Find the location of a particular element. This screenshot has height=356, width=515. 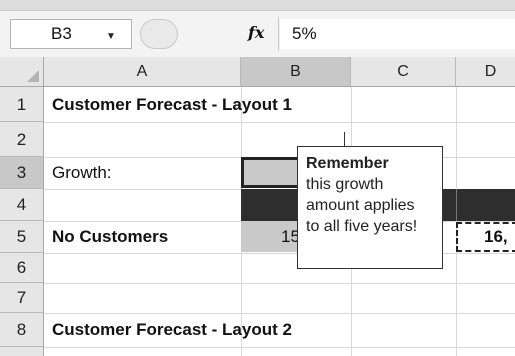

comment-line-3: to all five years! is located at coordinates (362, 226).